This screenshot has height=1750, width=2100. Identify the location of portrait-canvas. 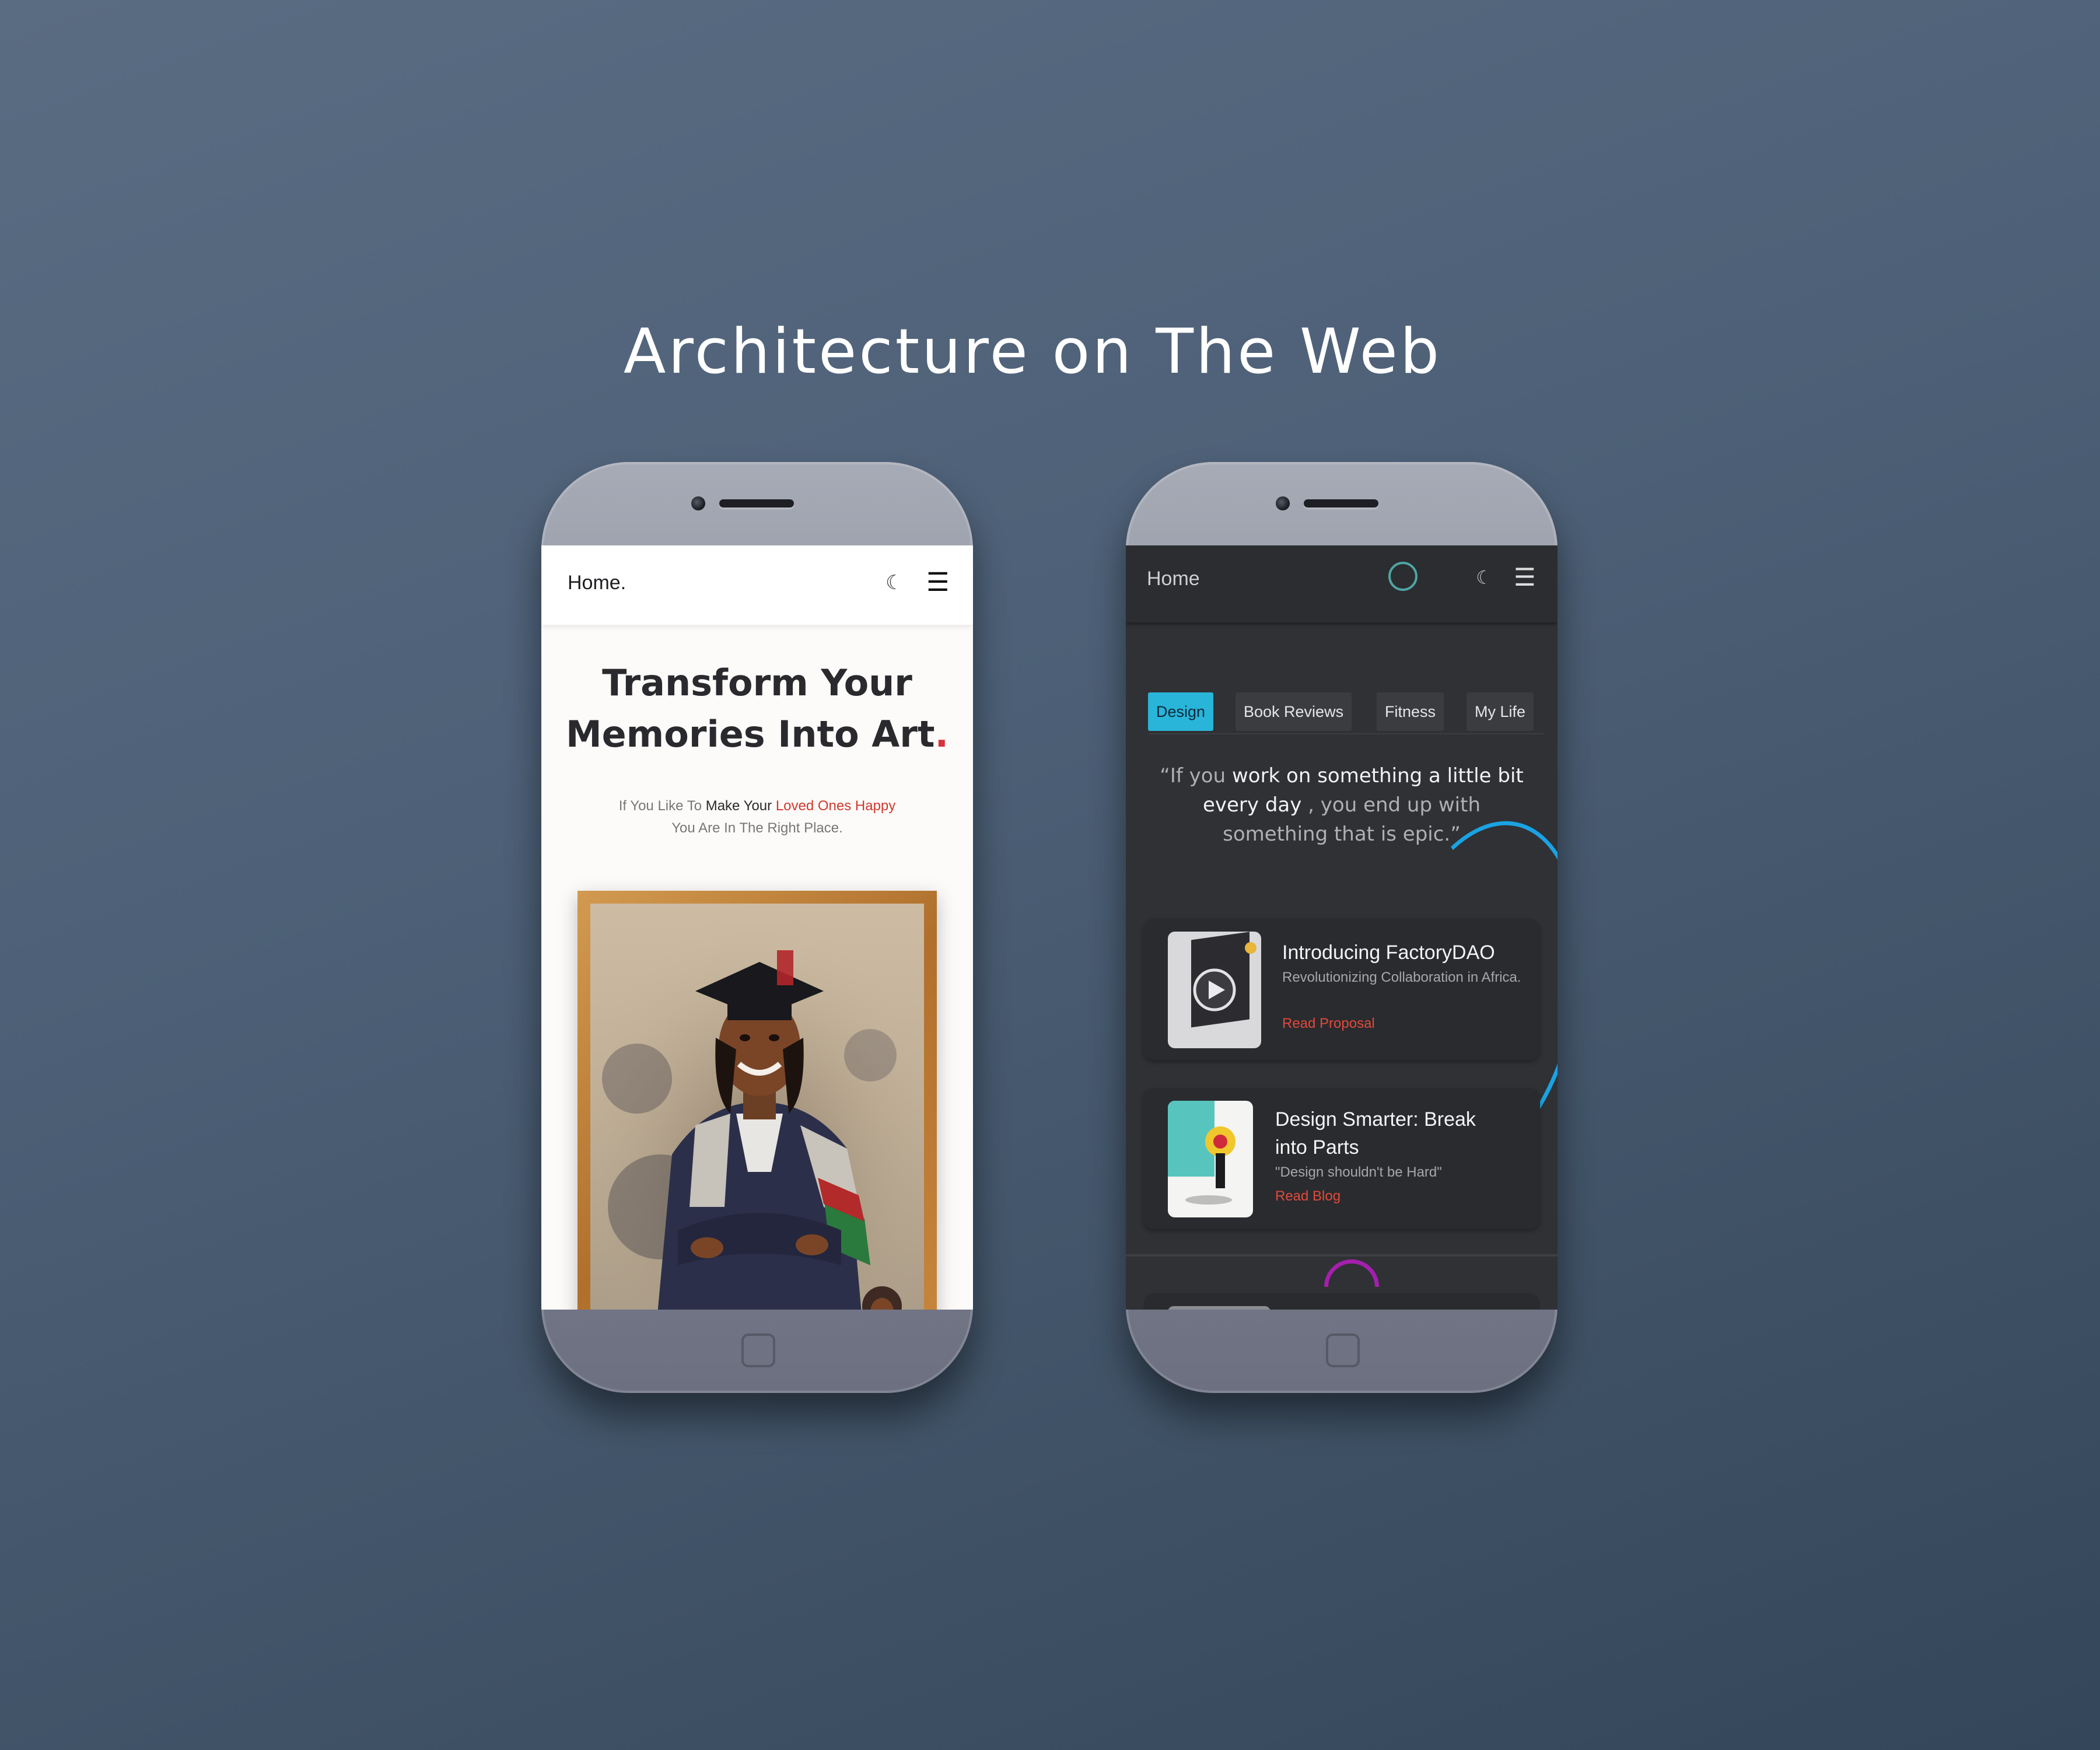
(757, 1107).